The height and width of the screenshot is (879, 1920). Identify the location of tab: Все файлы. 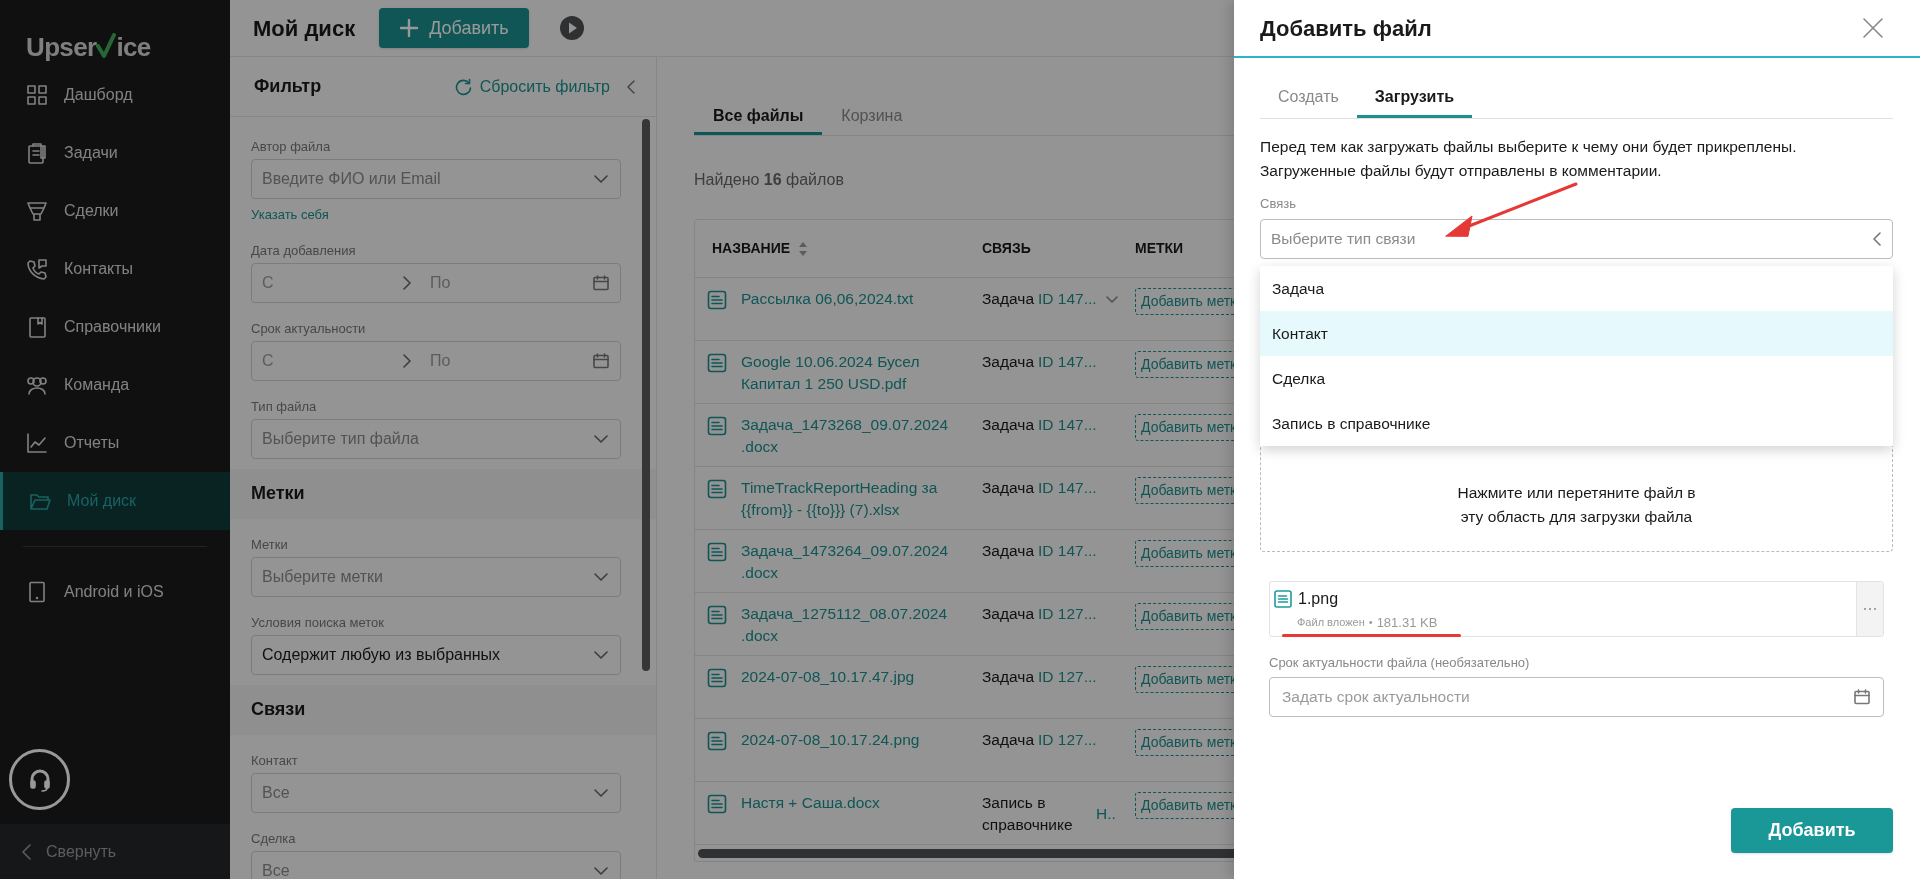
(758, 117).